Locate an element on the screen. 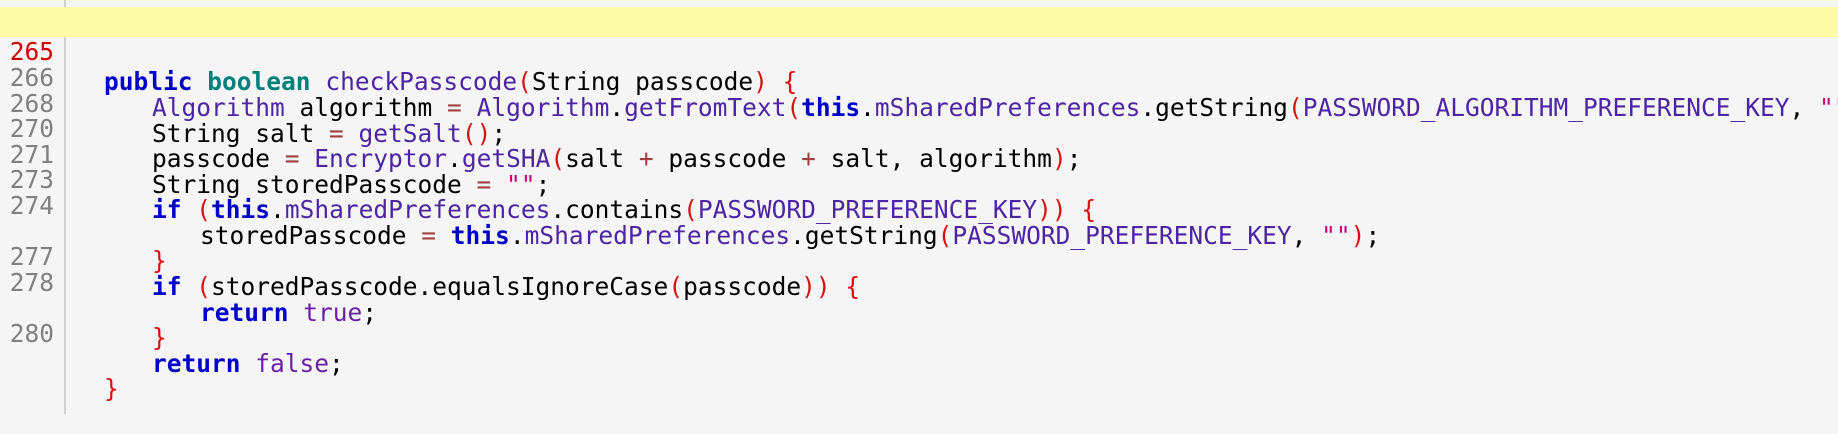 This screenshot has height=434, width=1838. code-token: } is located at coordinates (111, 388).